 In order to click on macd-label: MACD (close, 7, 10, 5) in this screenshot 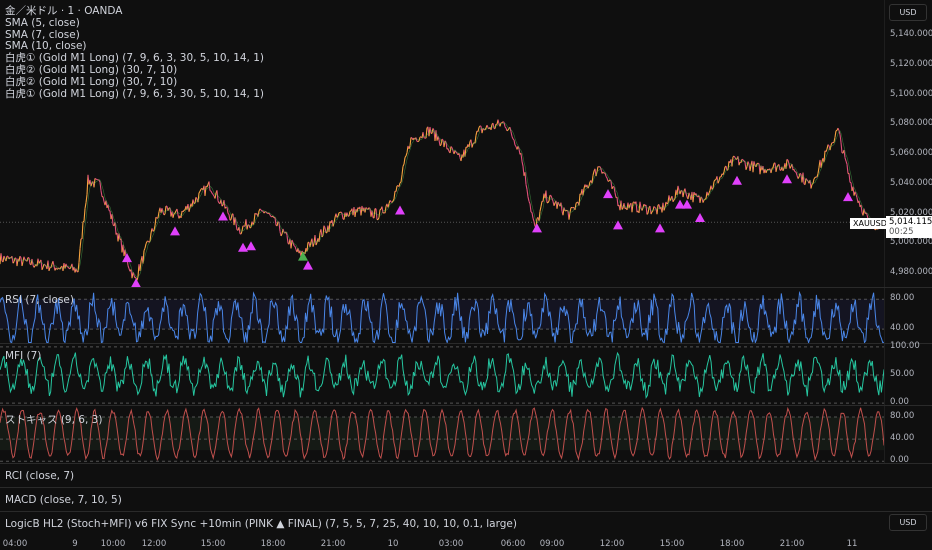, I will do `click(63, 500)`.